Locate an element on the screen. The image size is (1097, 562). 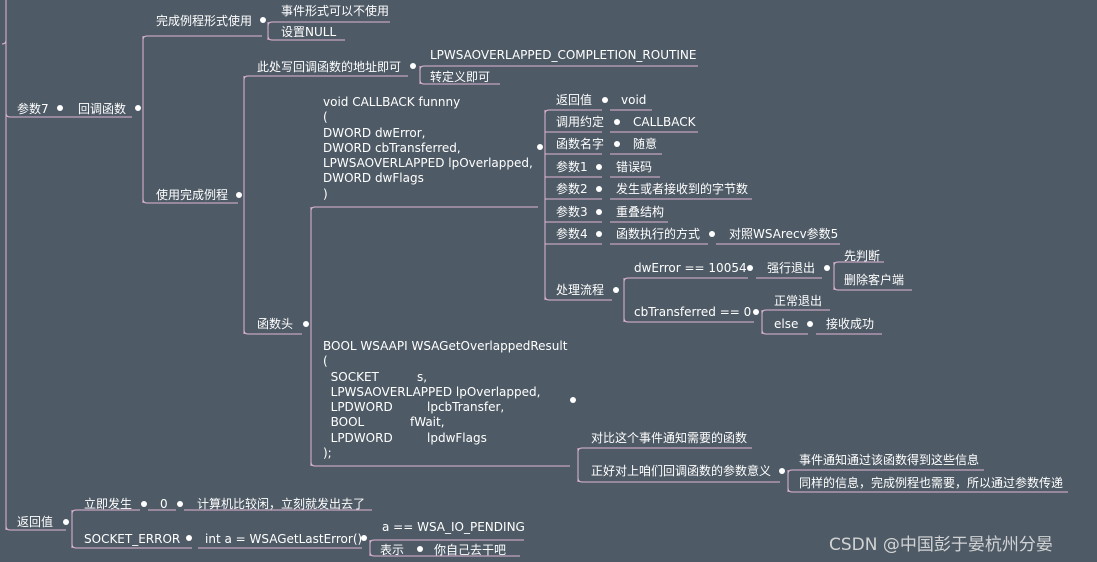
node-fill-address: 此处写回调函数的地址即可 is located at coordinates (329, 67).